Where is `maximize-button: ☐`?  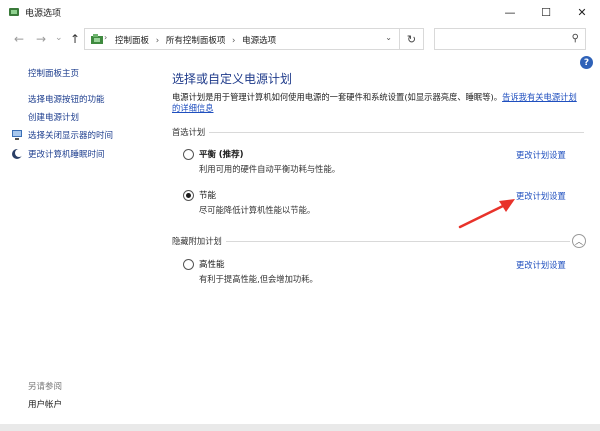
maximize-button: ☐ is located at coordinates (546, 12).